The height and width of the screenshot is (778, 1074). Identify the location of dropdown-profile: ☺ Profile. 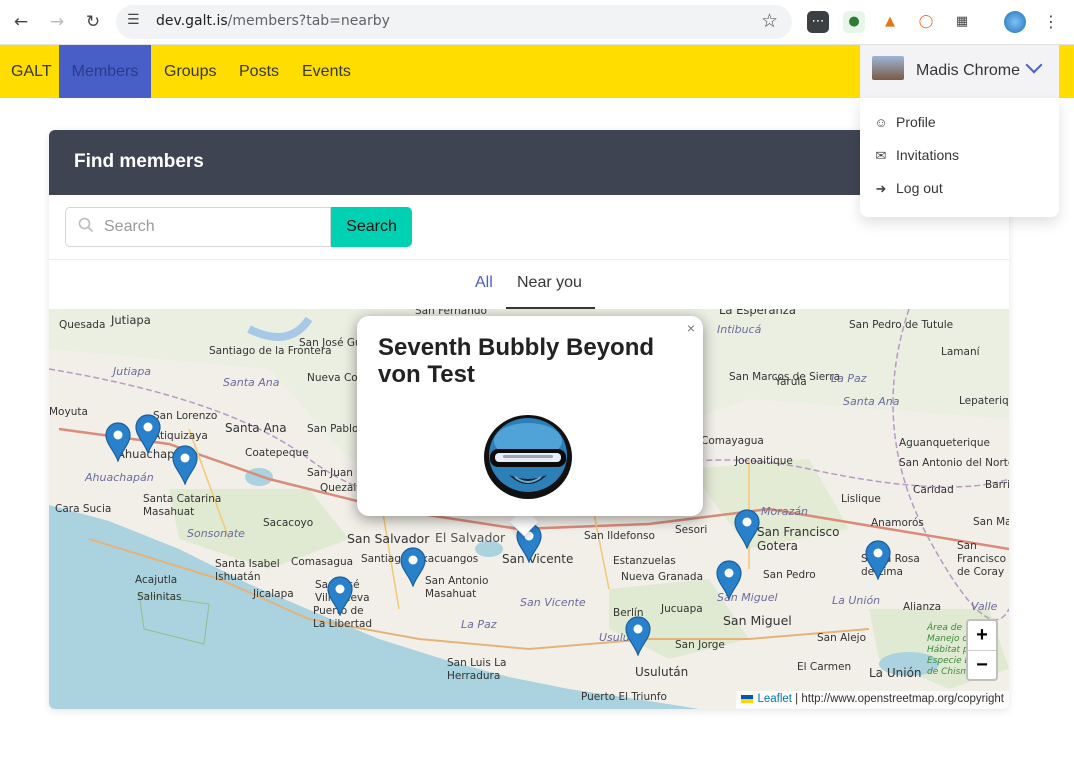
(904, 124).